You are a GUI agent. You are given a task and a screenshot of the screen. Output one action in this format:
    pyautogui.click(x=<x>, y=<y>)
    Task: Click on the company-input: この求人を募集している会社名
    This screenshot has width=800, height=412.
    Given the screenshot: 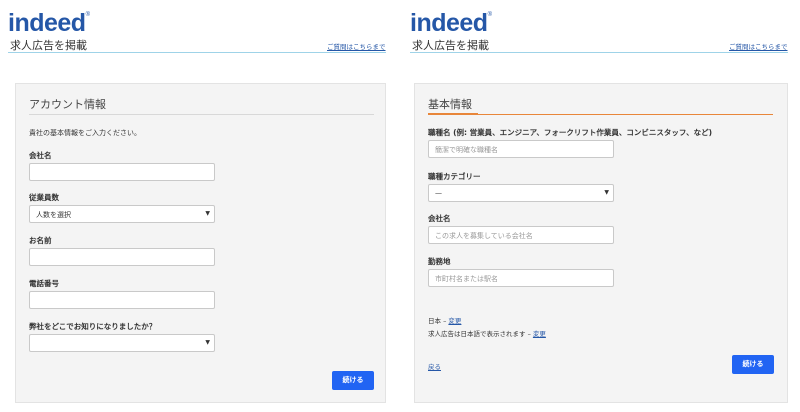 What is the action you would take?
    pyautogui.click(x=521, y=235)
    